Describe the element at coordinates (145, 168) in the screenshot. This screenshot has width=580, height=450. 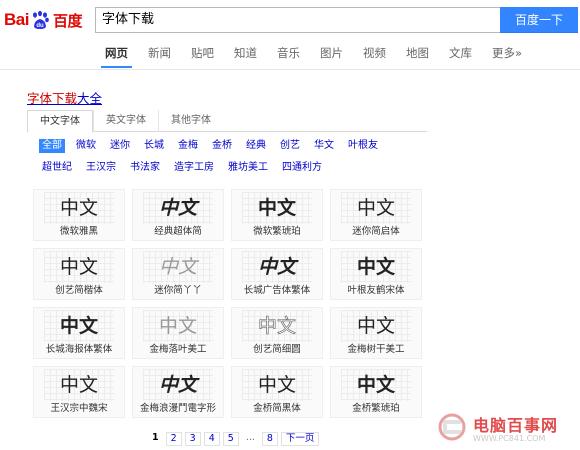
I see `filter-item: 书法家` at that location.